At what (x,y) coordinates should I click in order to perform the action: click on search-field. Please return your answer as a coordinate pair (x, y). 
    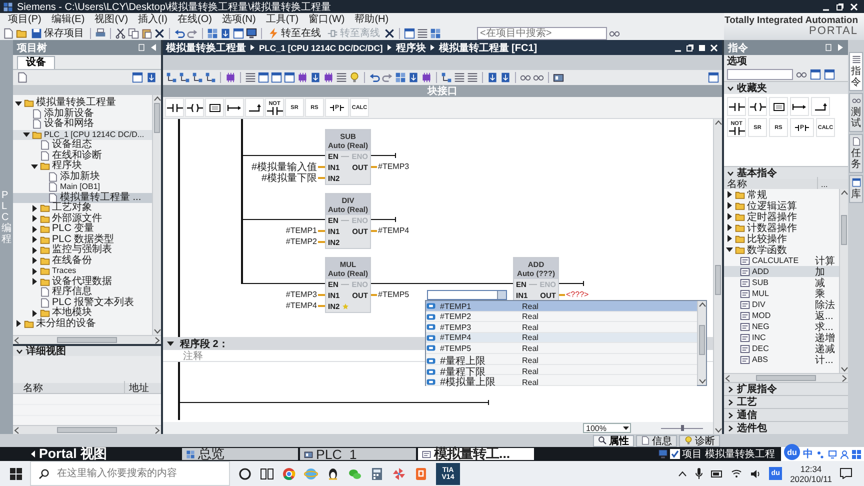
    Looking at the image, I should click on (760, 74).